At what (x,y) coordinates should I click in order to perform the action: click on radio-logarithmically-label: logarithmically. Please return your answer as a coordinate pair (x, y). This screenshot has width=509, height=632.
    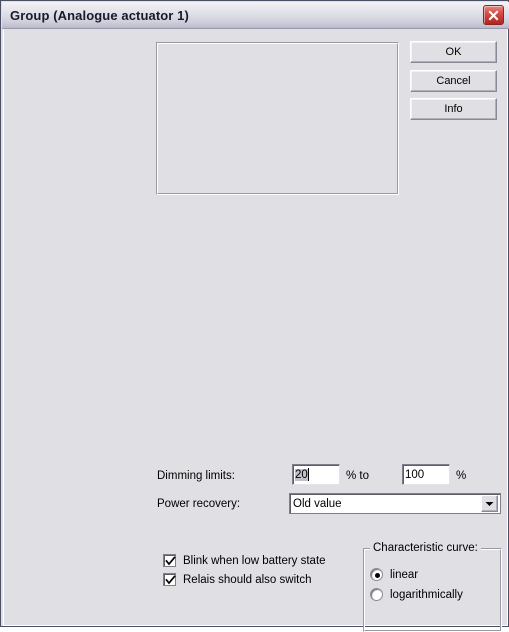
    Looking at the image, I should click on (426, 594).